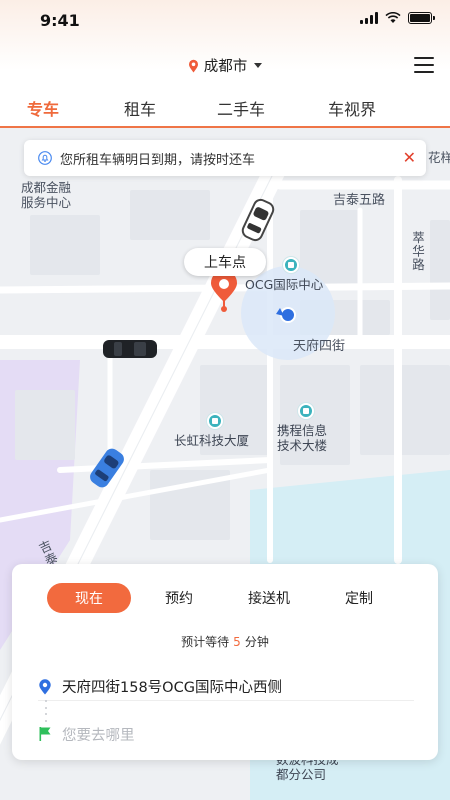 The width and height of the screenshot is (450, 800). What do you see at coordinates (179, 598) in the screenshot?
I see `mode-reserve-button: 预约` at bounding box center [179, 598].